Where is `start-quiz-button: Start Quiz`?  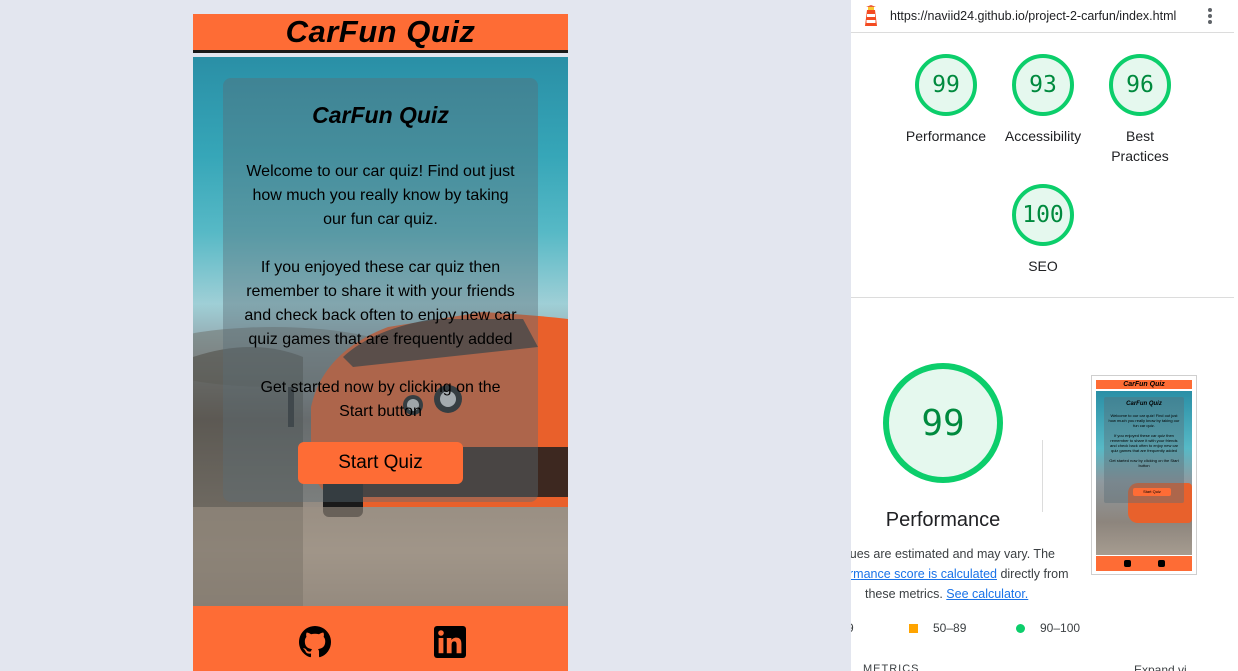
start-quiz-button: Start Quiz is located at coordinates (380, 463).